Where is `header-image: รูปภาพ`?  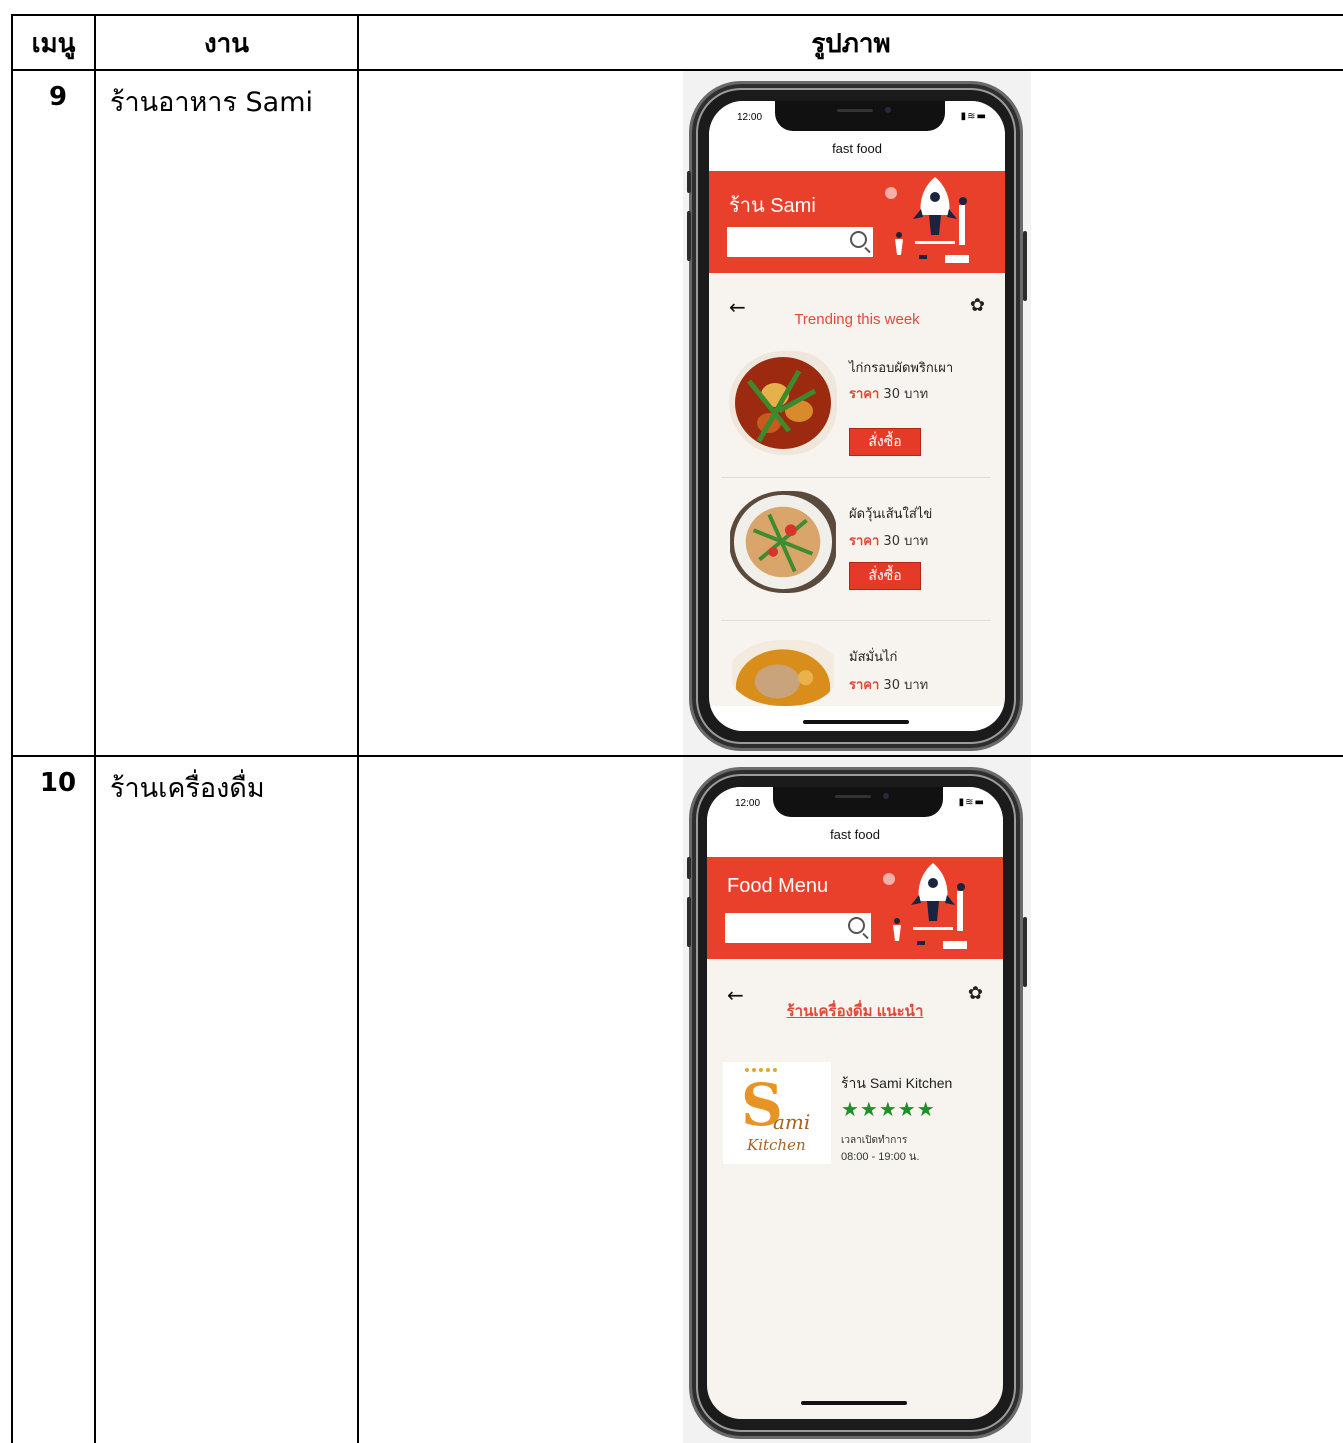
header-image: รูปภาพ is located at coordinates (851, 43).